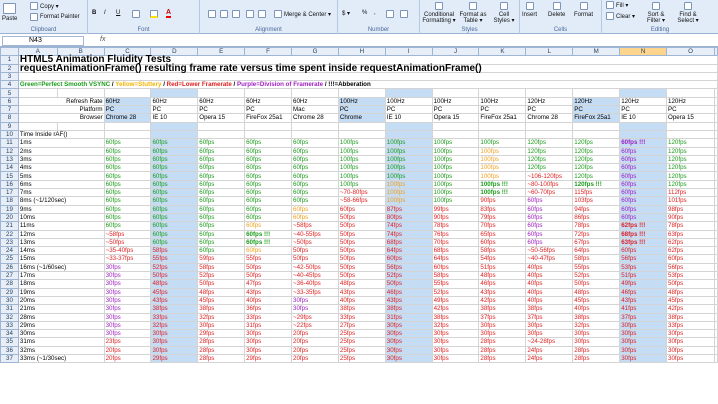  What do you see at coordinates (643, 284) in the screenshot?
I see `fps-cell: 49fps` at bounding box center [643, 284].